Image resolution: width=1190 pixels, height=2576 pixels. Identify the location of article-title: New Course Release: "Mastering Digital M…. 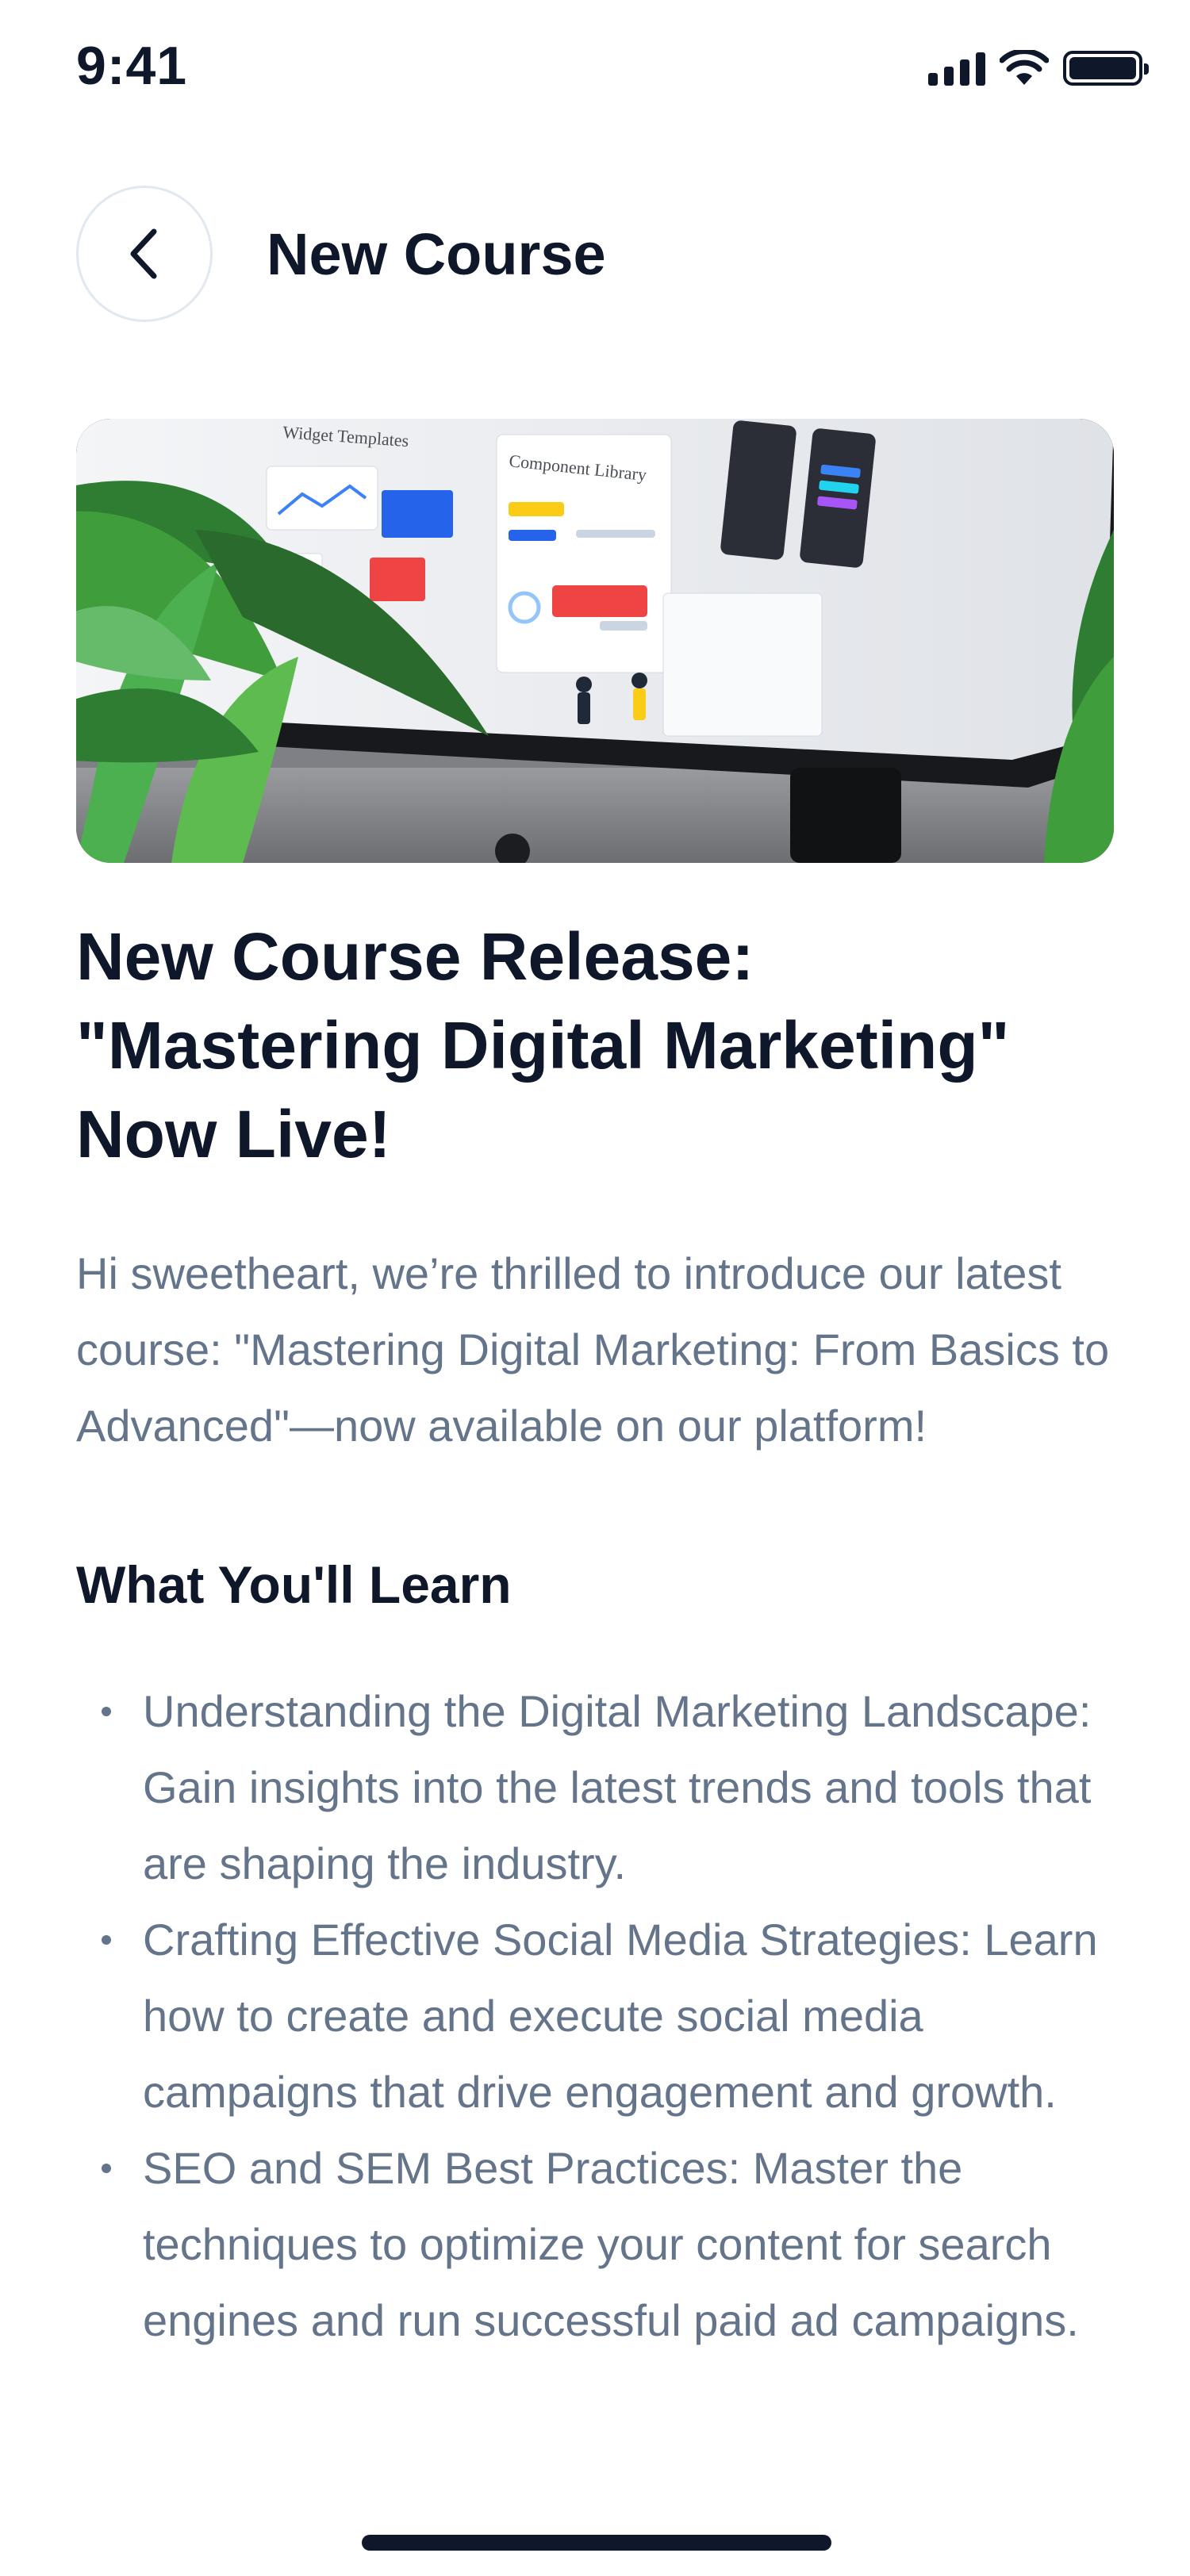
(543, 1045).